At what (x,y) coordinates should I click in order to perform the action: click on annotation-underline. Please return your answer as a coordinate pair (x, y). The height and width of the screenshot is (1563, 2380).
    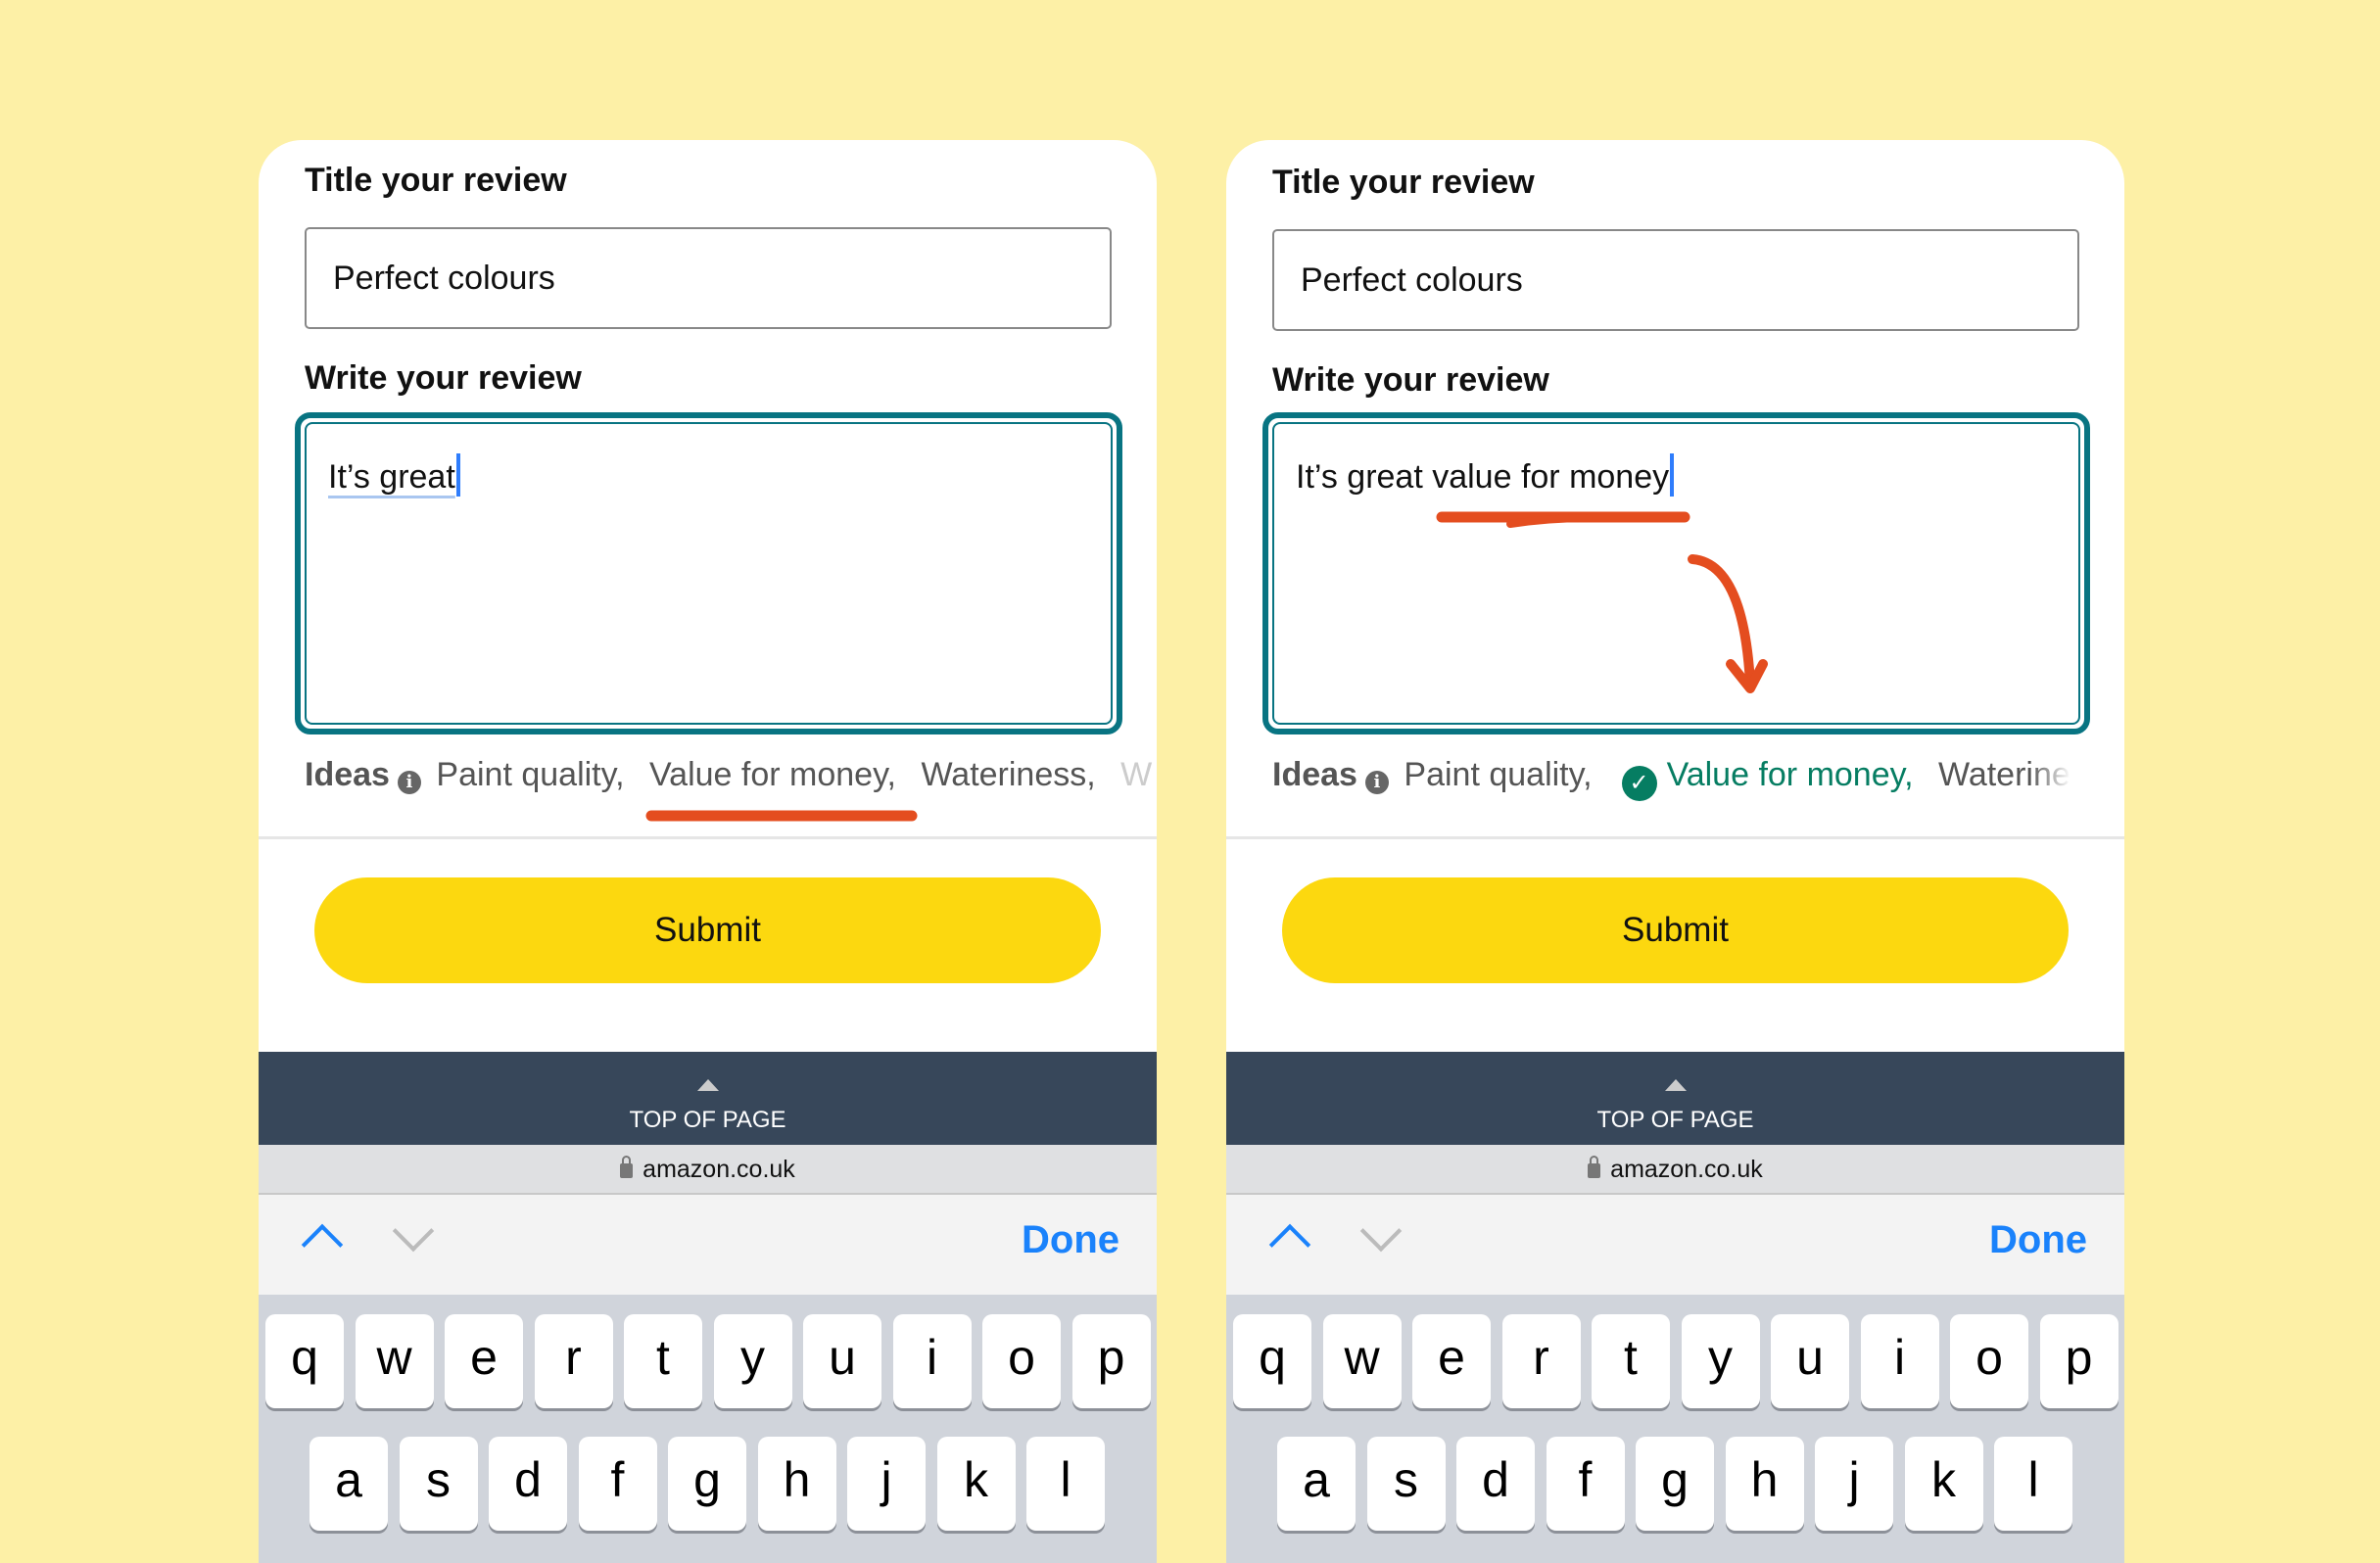
    Looking at the image, I should click on (781, 816).